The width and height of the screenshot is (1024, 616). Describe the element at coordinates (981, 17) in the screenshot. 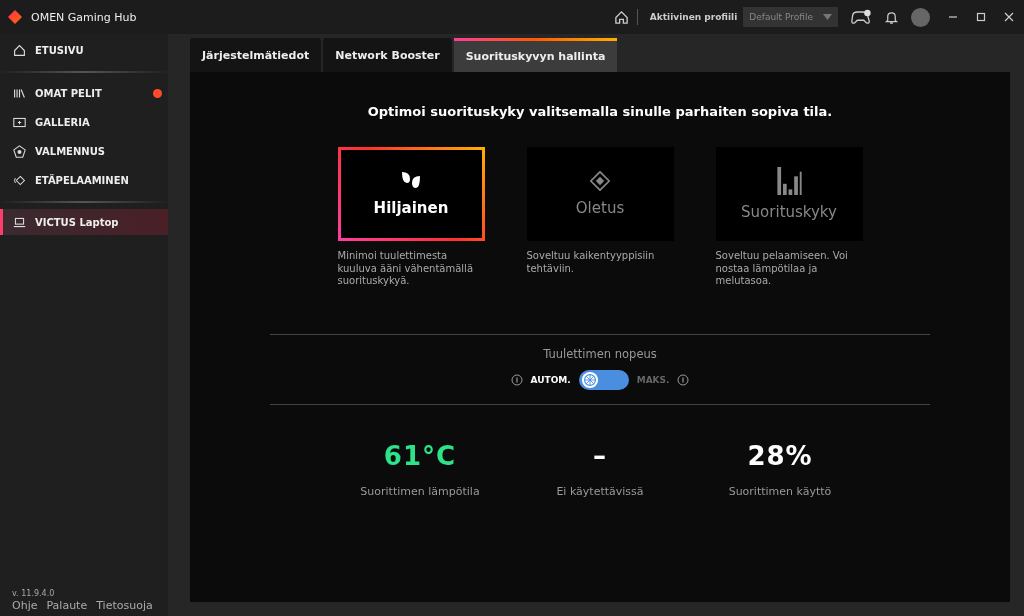

I see `maximize-icon` at that location.